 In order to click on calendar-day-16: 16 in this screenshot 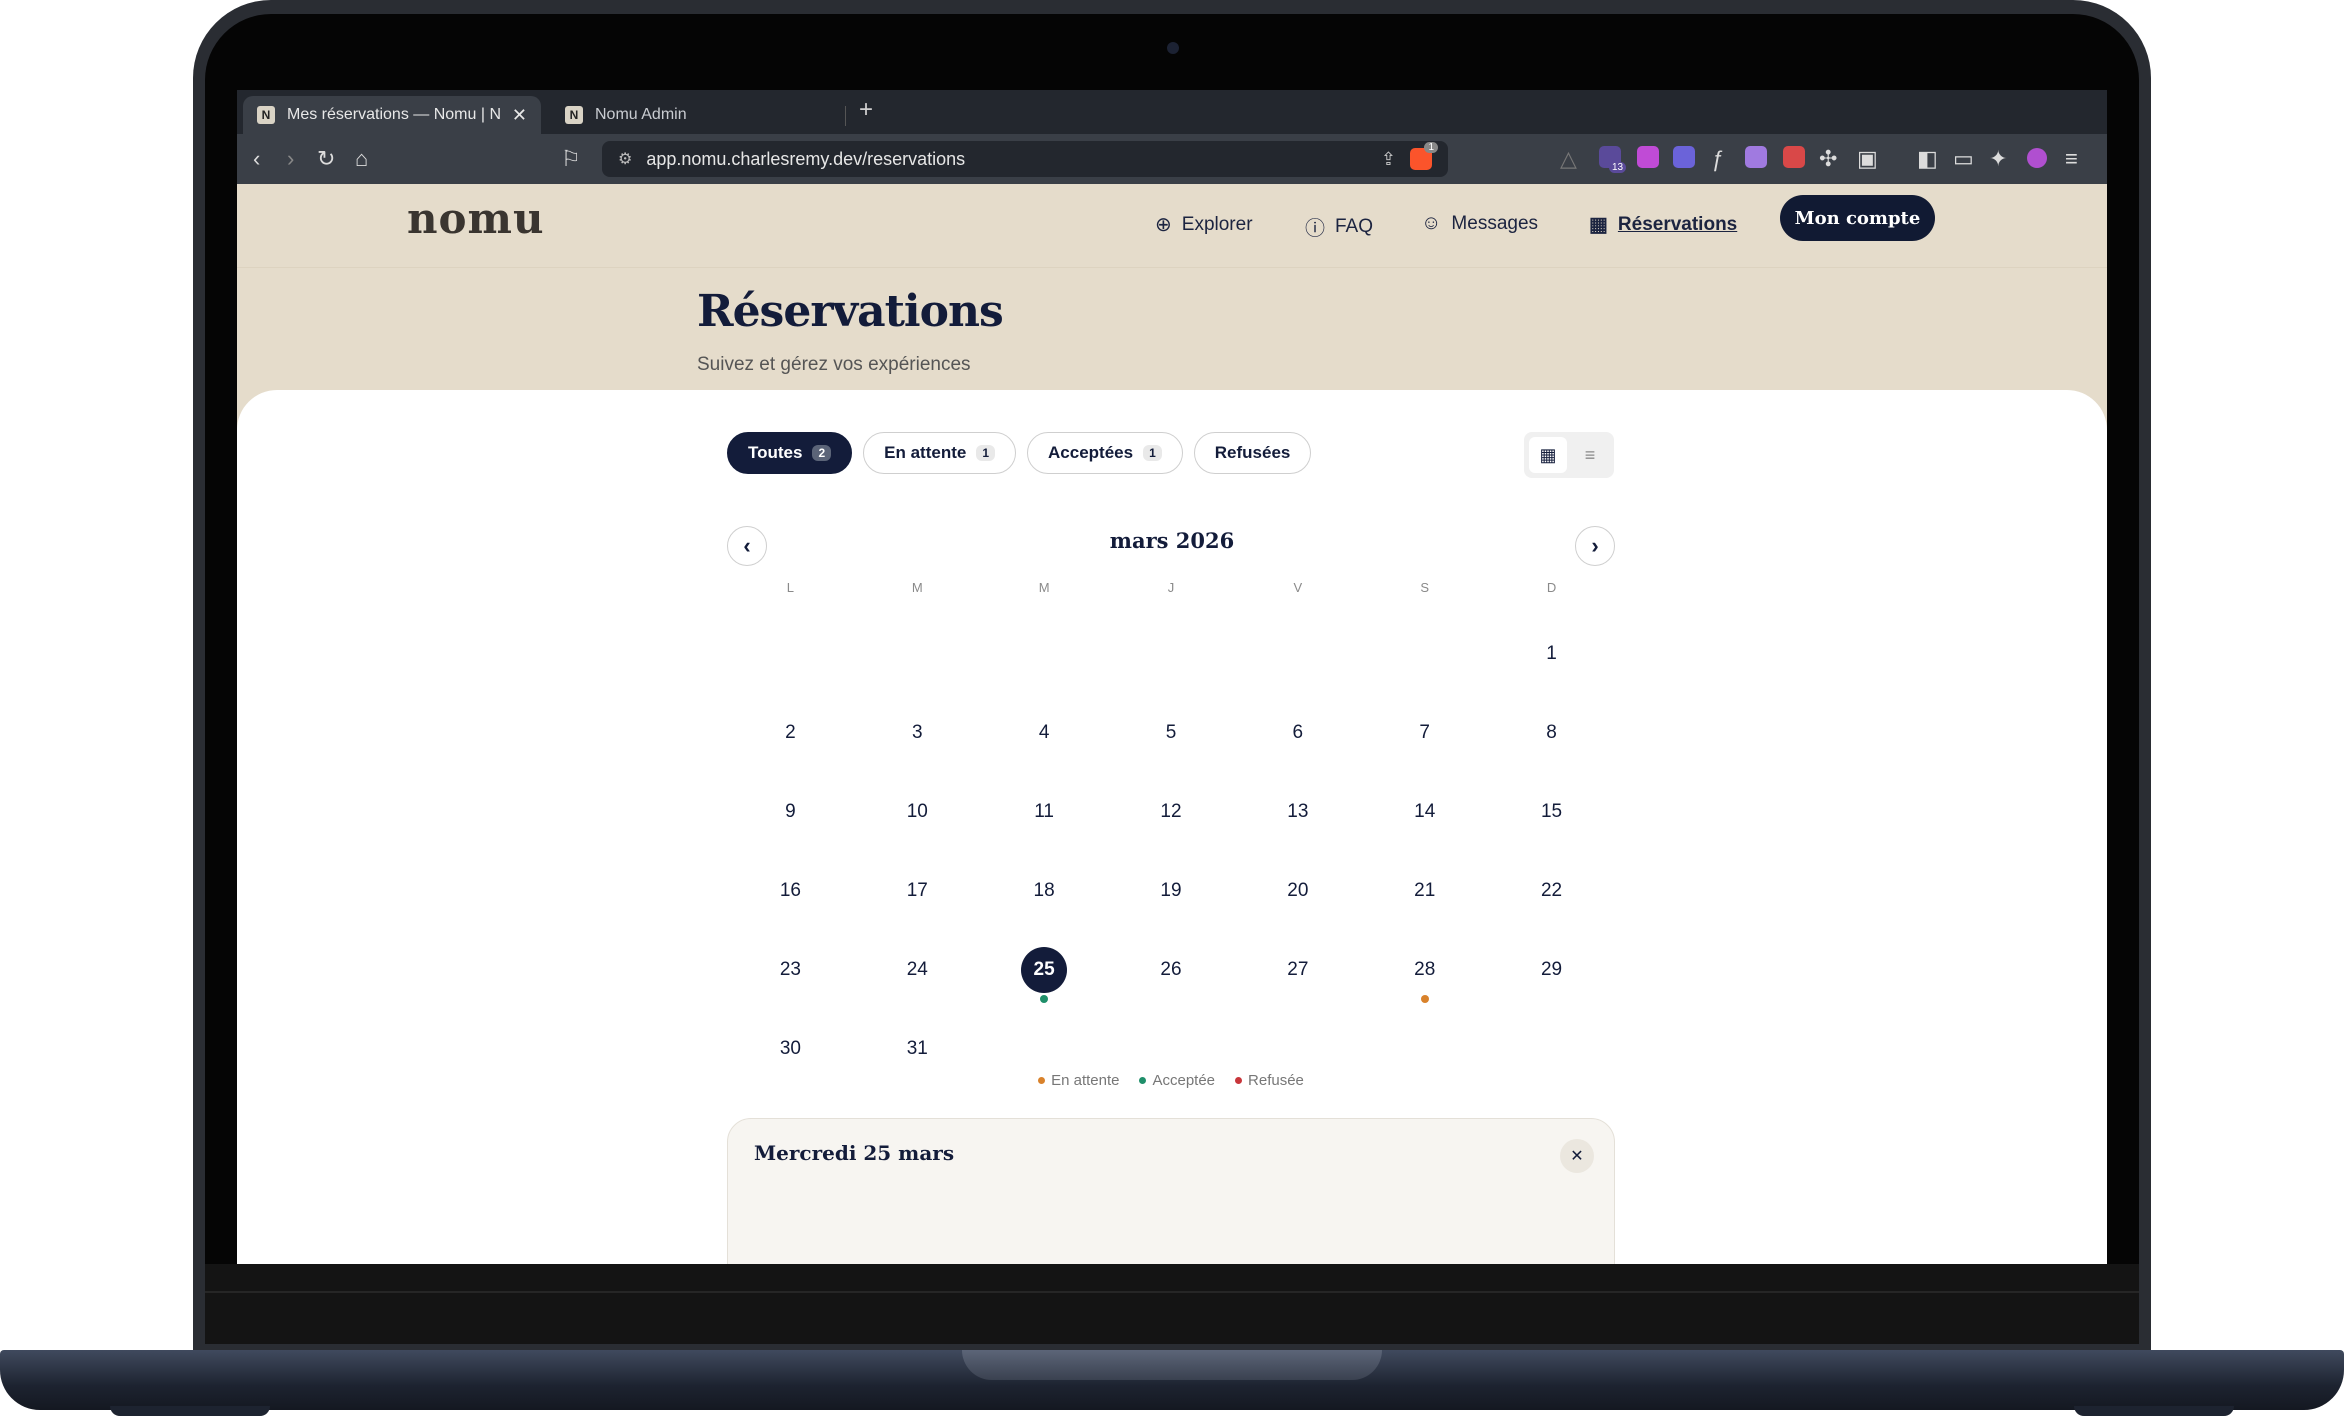, I will do `click(790, 890)`.